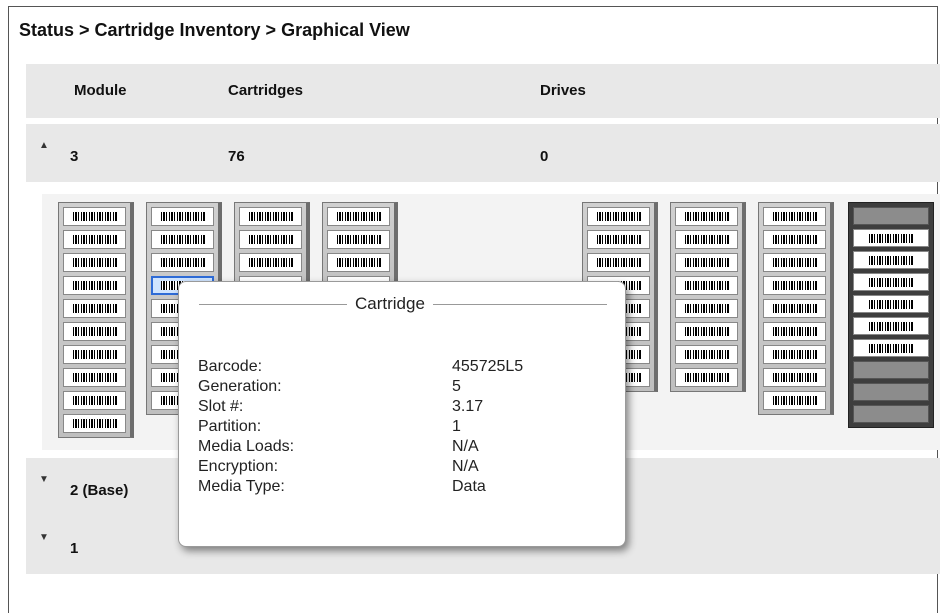 The height and width of the screenshot is (613, 940). What do you see at coordinates (408, 388) in the screenshot?
I see `detail-row: Generation: 5` at bounding box center [408, 388].